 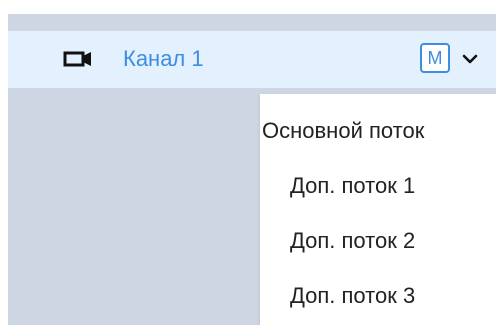 I want to click on video-camera-icon, so click(x=77, y=59).